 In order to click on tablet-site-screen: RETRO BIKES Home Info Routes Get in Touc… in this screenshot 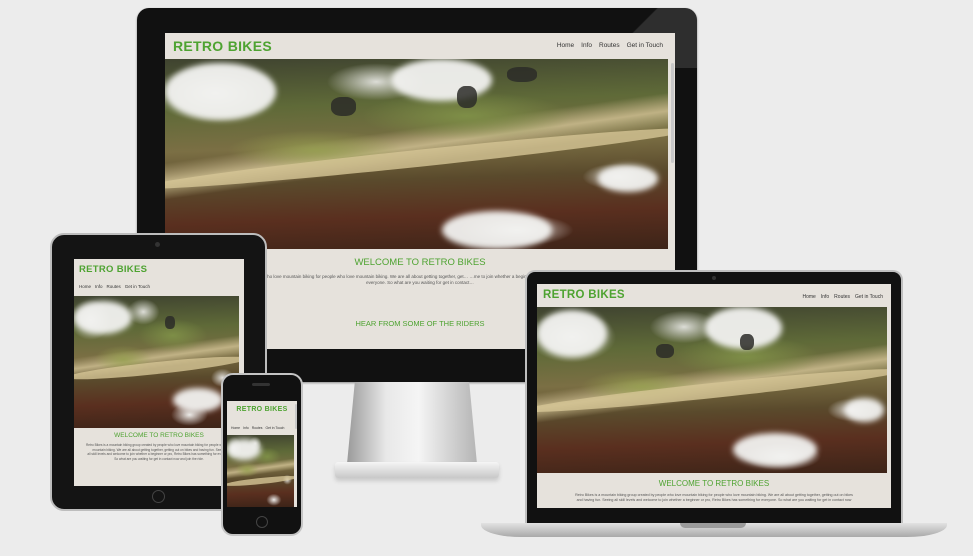, I will do `click(159, 372)`.